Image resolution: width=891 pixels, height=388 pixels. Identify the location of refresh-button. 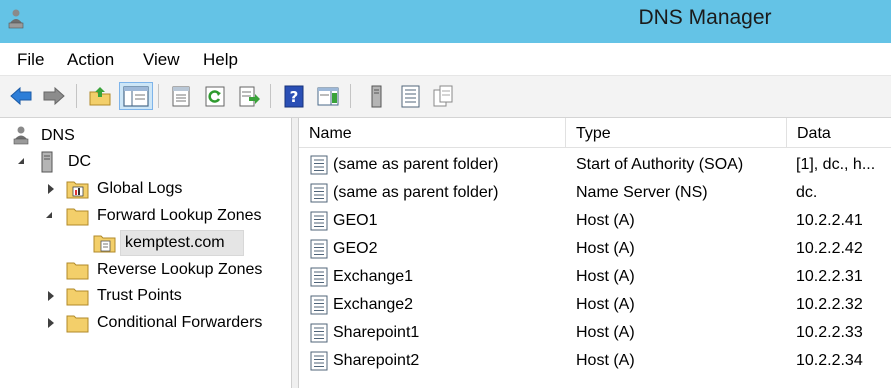
(215, 96).